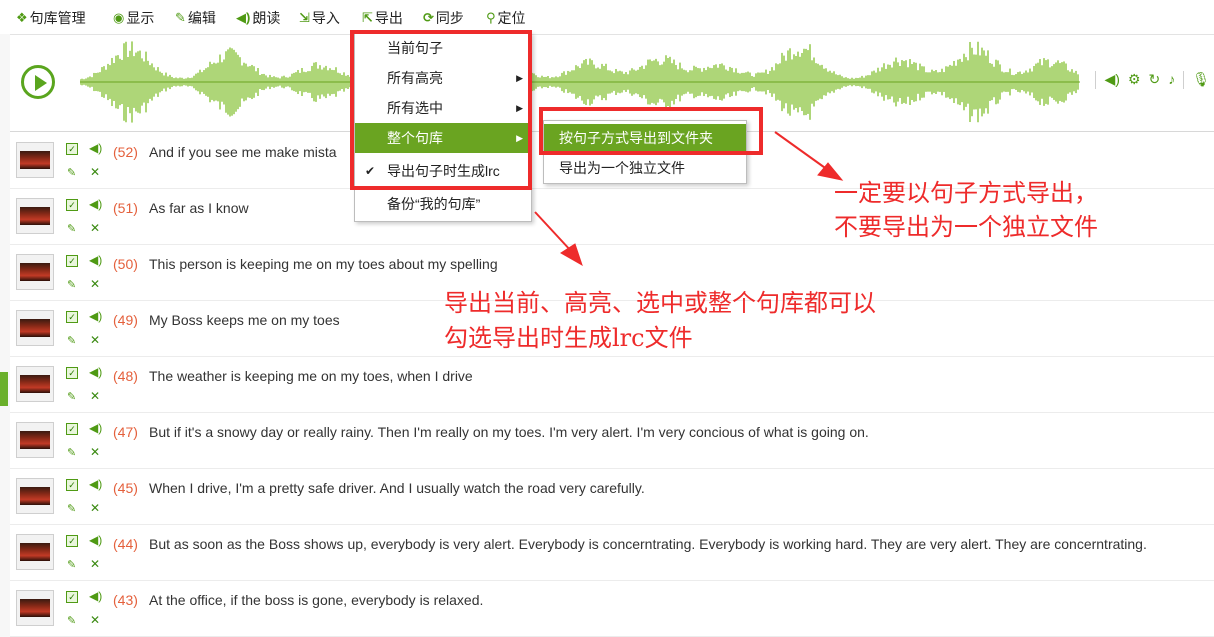  Describe the element at coordinates (801, 151) in the screenshot. I see `arrow-line-right` at that location.